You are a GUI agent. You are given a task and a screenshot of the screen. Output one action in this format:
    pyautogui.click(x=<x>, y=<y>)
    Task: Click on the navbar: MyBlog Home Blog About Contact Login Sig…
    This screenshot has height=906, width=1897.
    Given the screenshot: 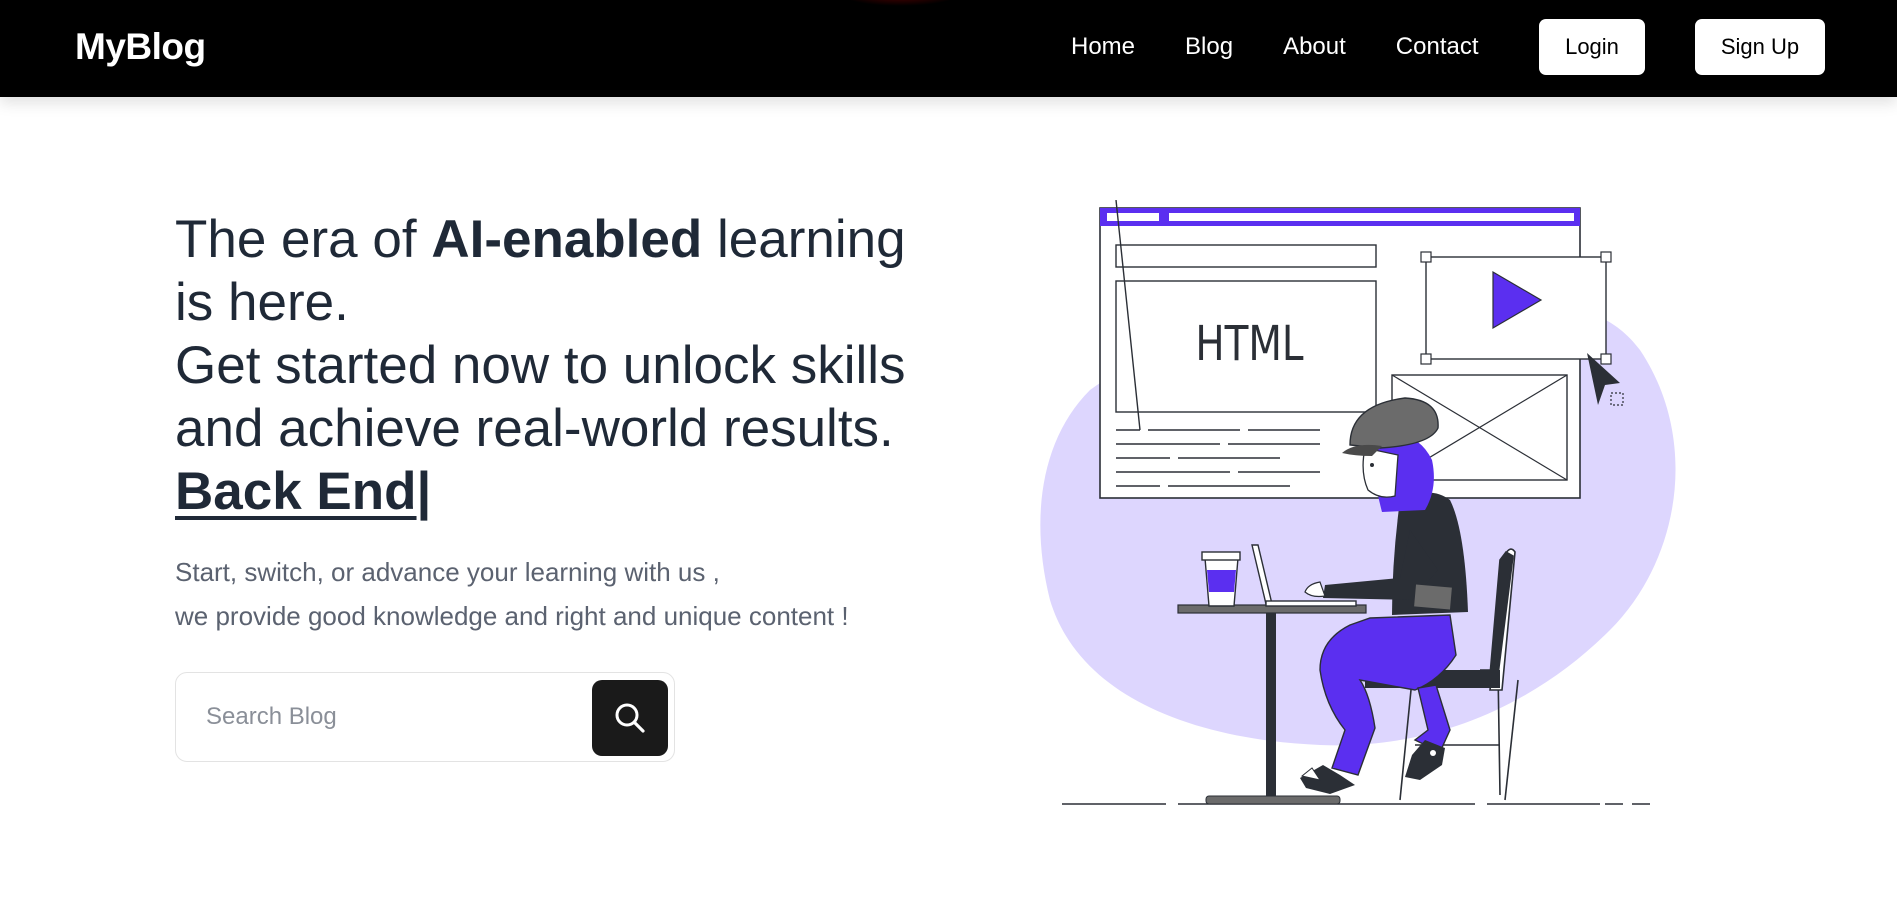 What is the action you would take?
    pyautogui.click(x=948, y=48)
    